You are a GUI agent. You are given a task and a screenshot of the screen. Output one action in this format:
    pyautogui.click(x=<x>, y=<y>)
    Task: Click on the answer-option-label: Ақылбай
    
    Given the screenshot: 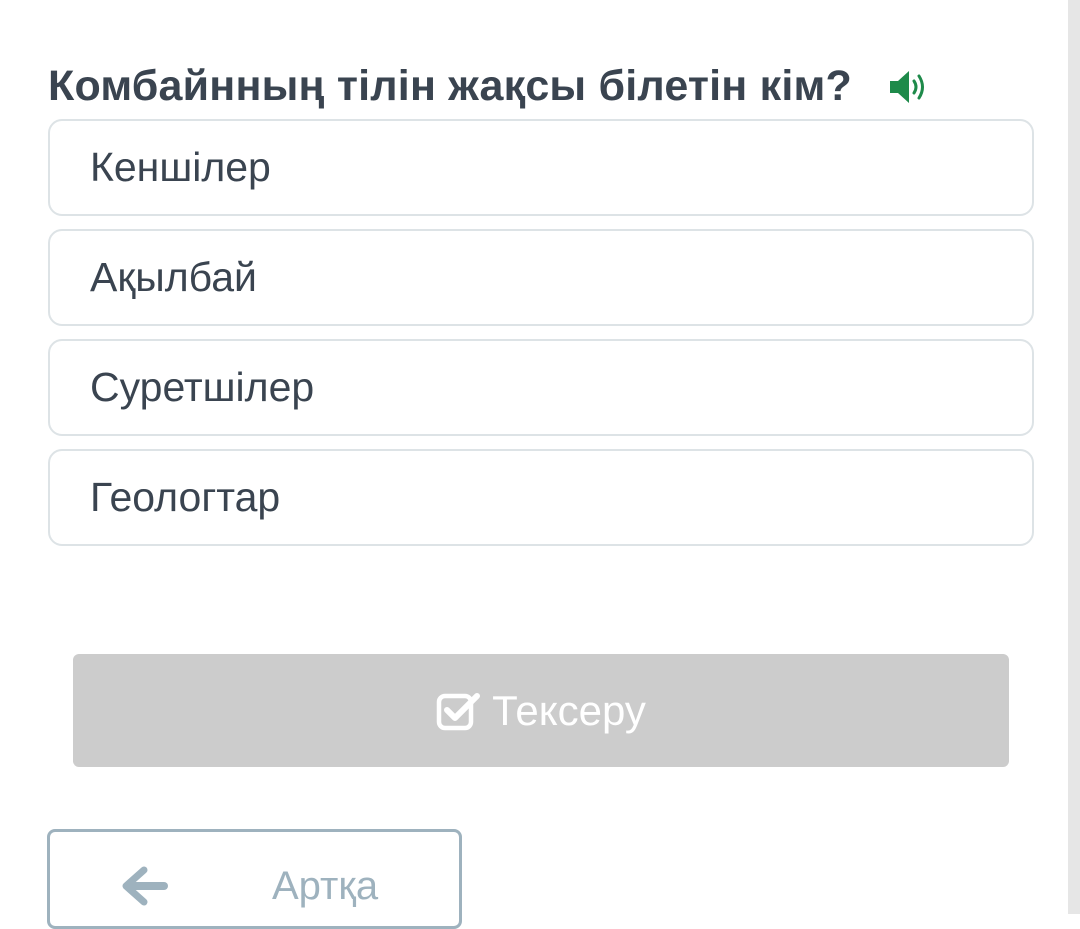 What is the action you would take?
    pyautogui.click(x=173, y=277)
    